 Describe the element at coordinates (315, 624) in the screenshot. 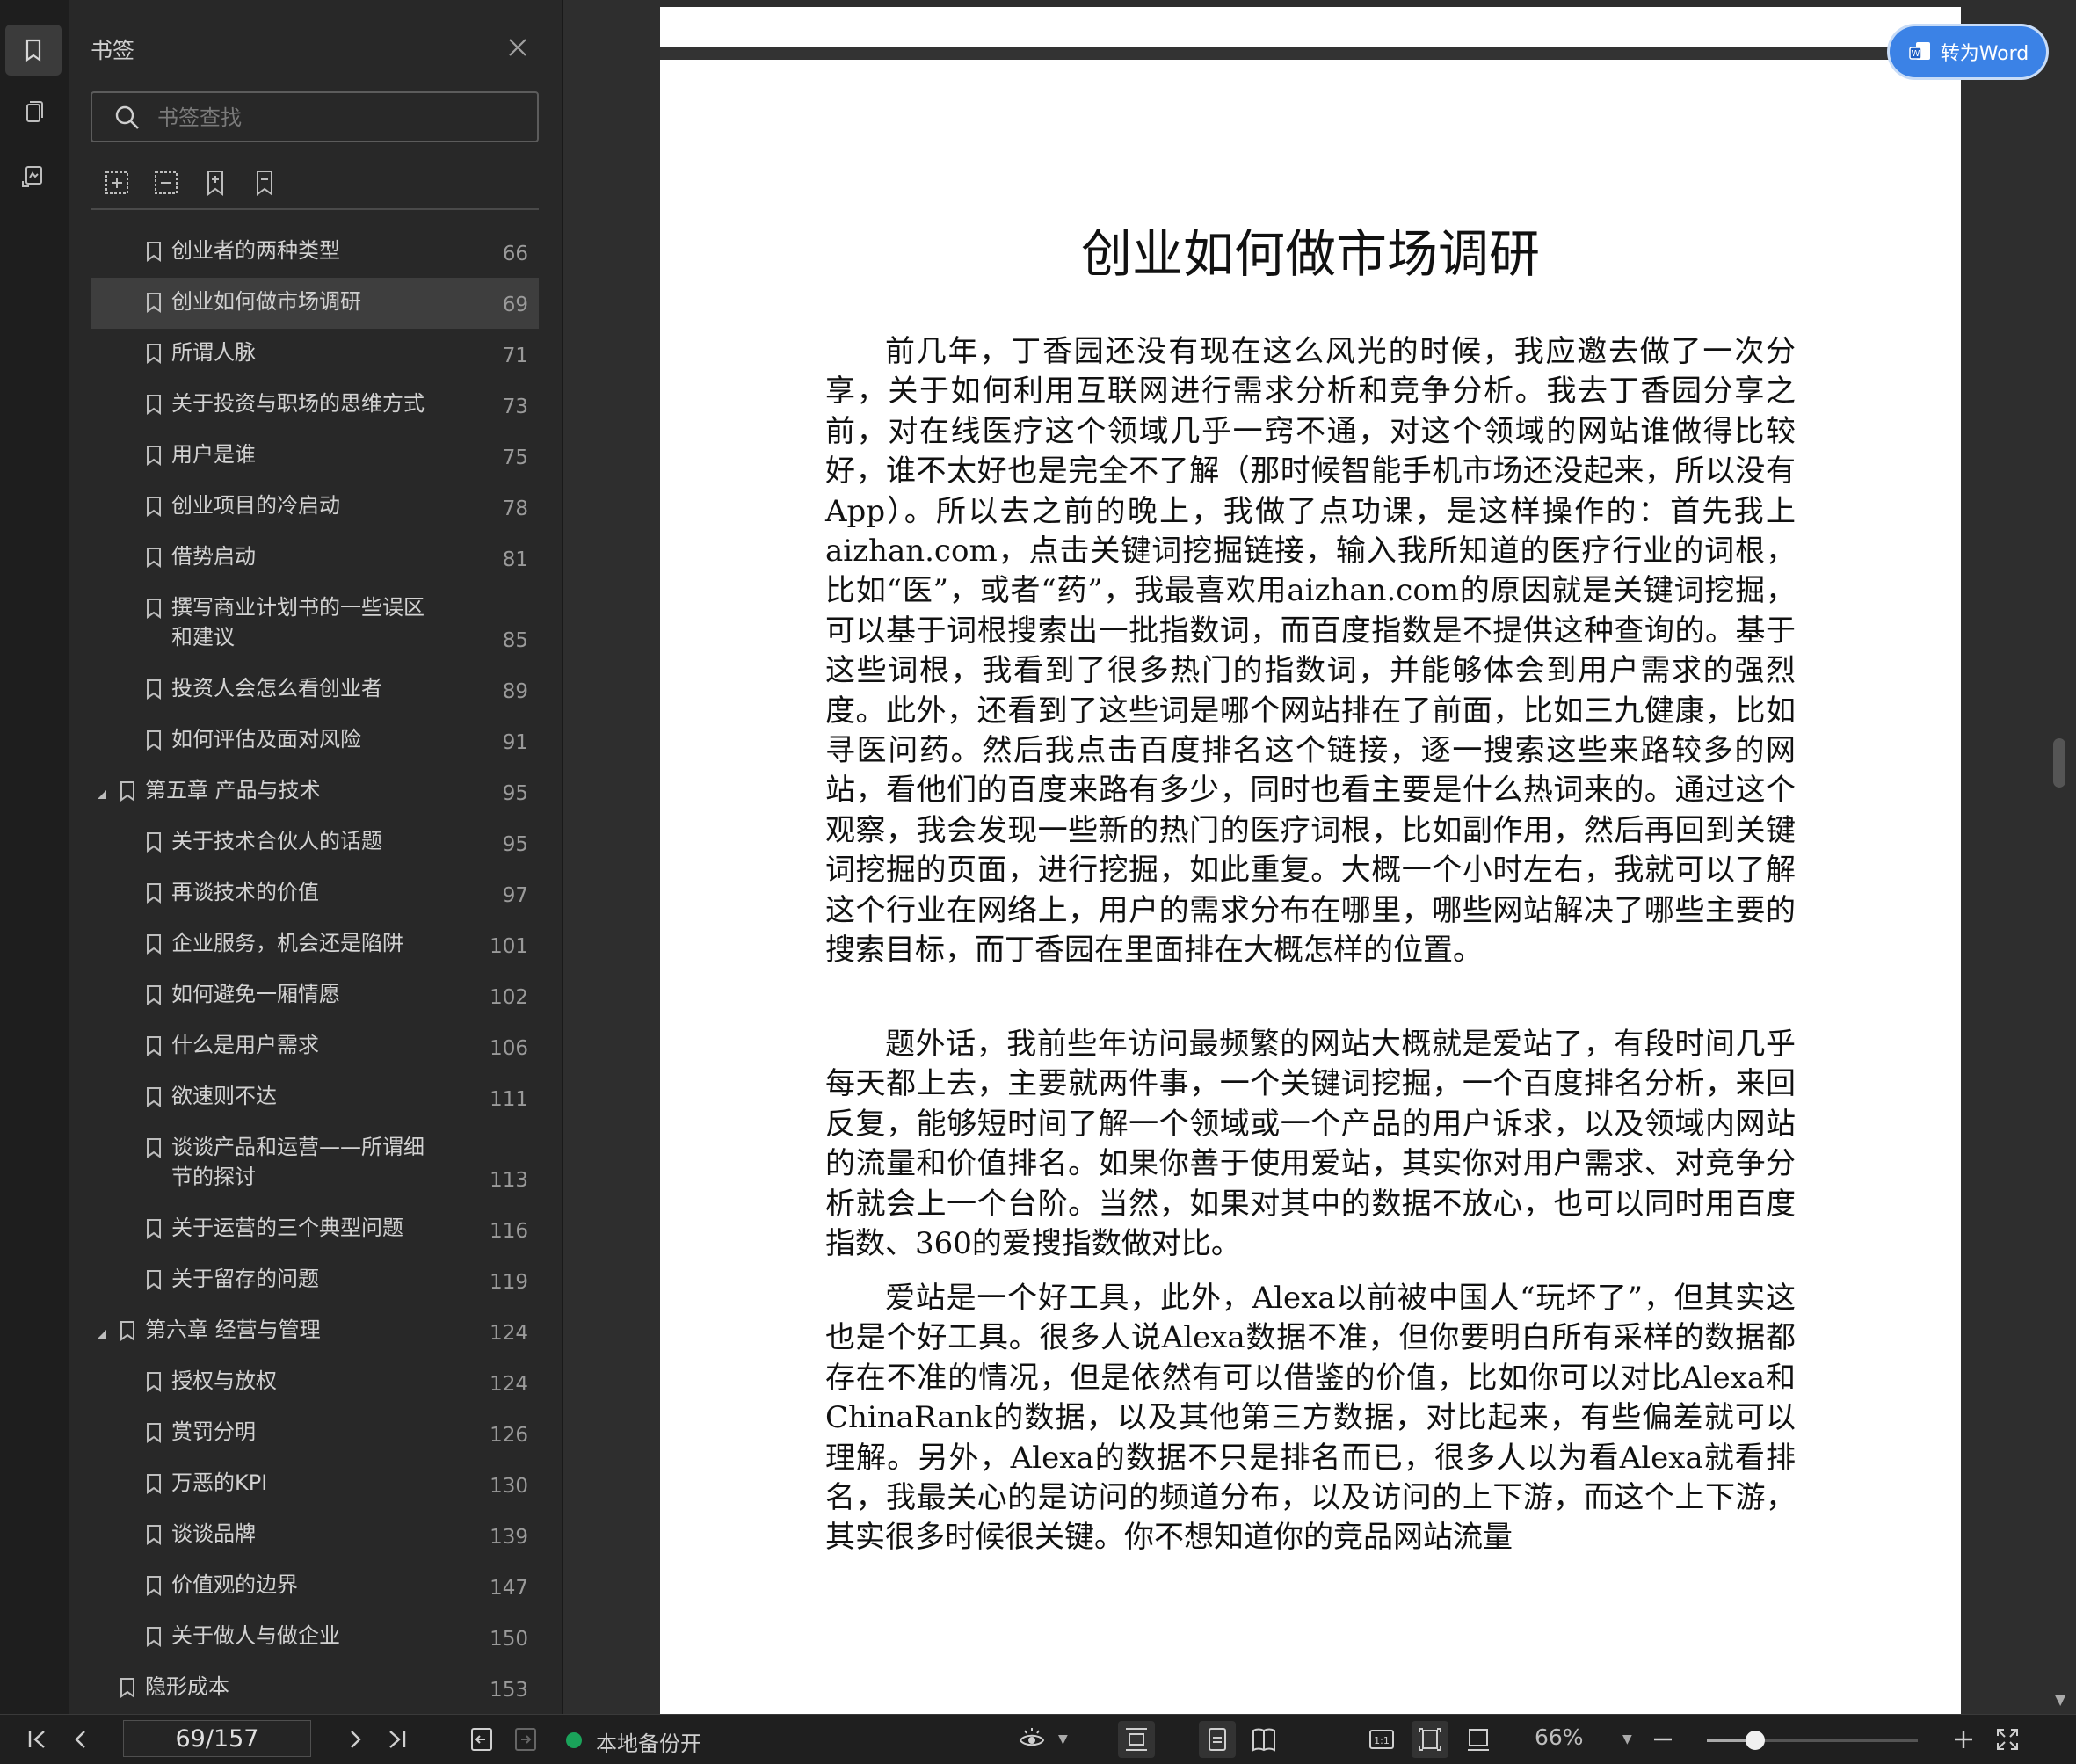

I see `bookmark-item: 撰写商业计划书的一些误区和建议 85` at that location.